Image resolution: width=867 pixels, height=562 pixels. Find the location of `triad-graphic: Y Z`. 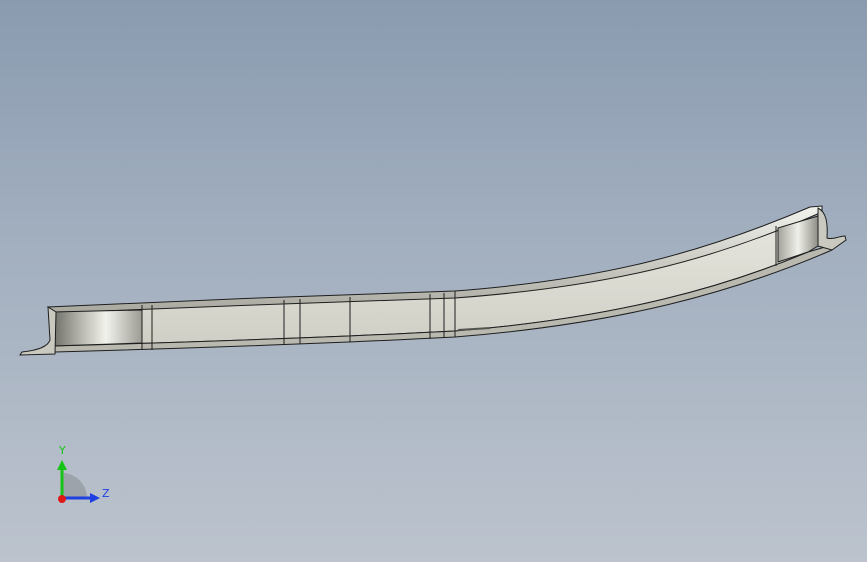

triad-graphic: Y Z is located at coordinates (83, 473).